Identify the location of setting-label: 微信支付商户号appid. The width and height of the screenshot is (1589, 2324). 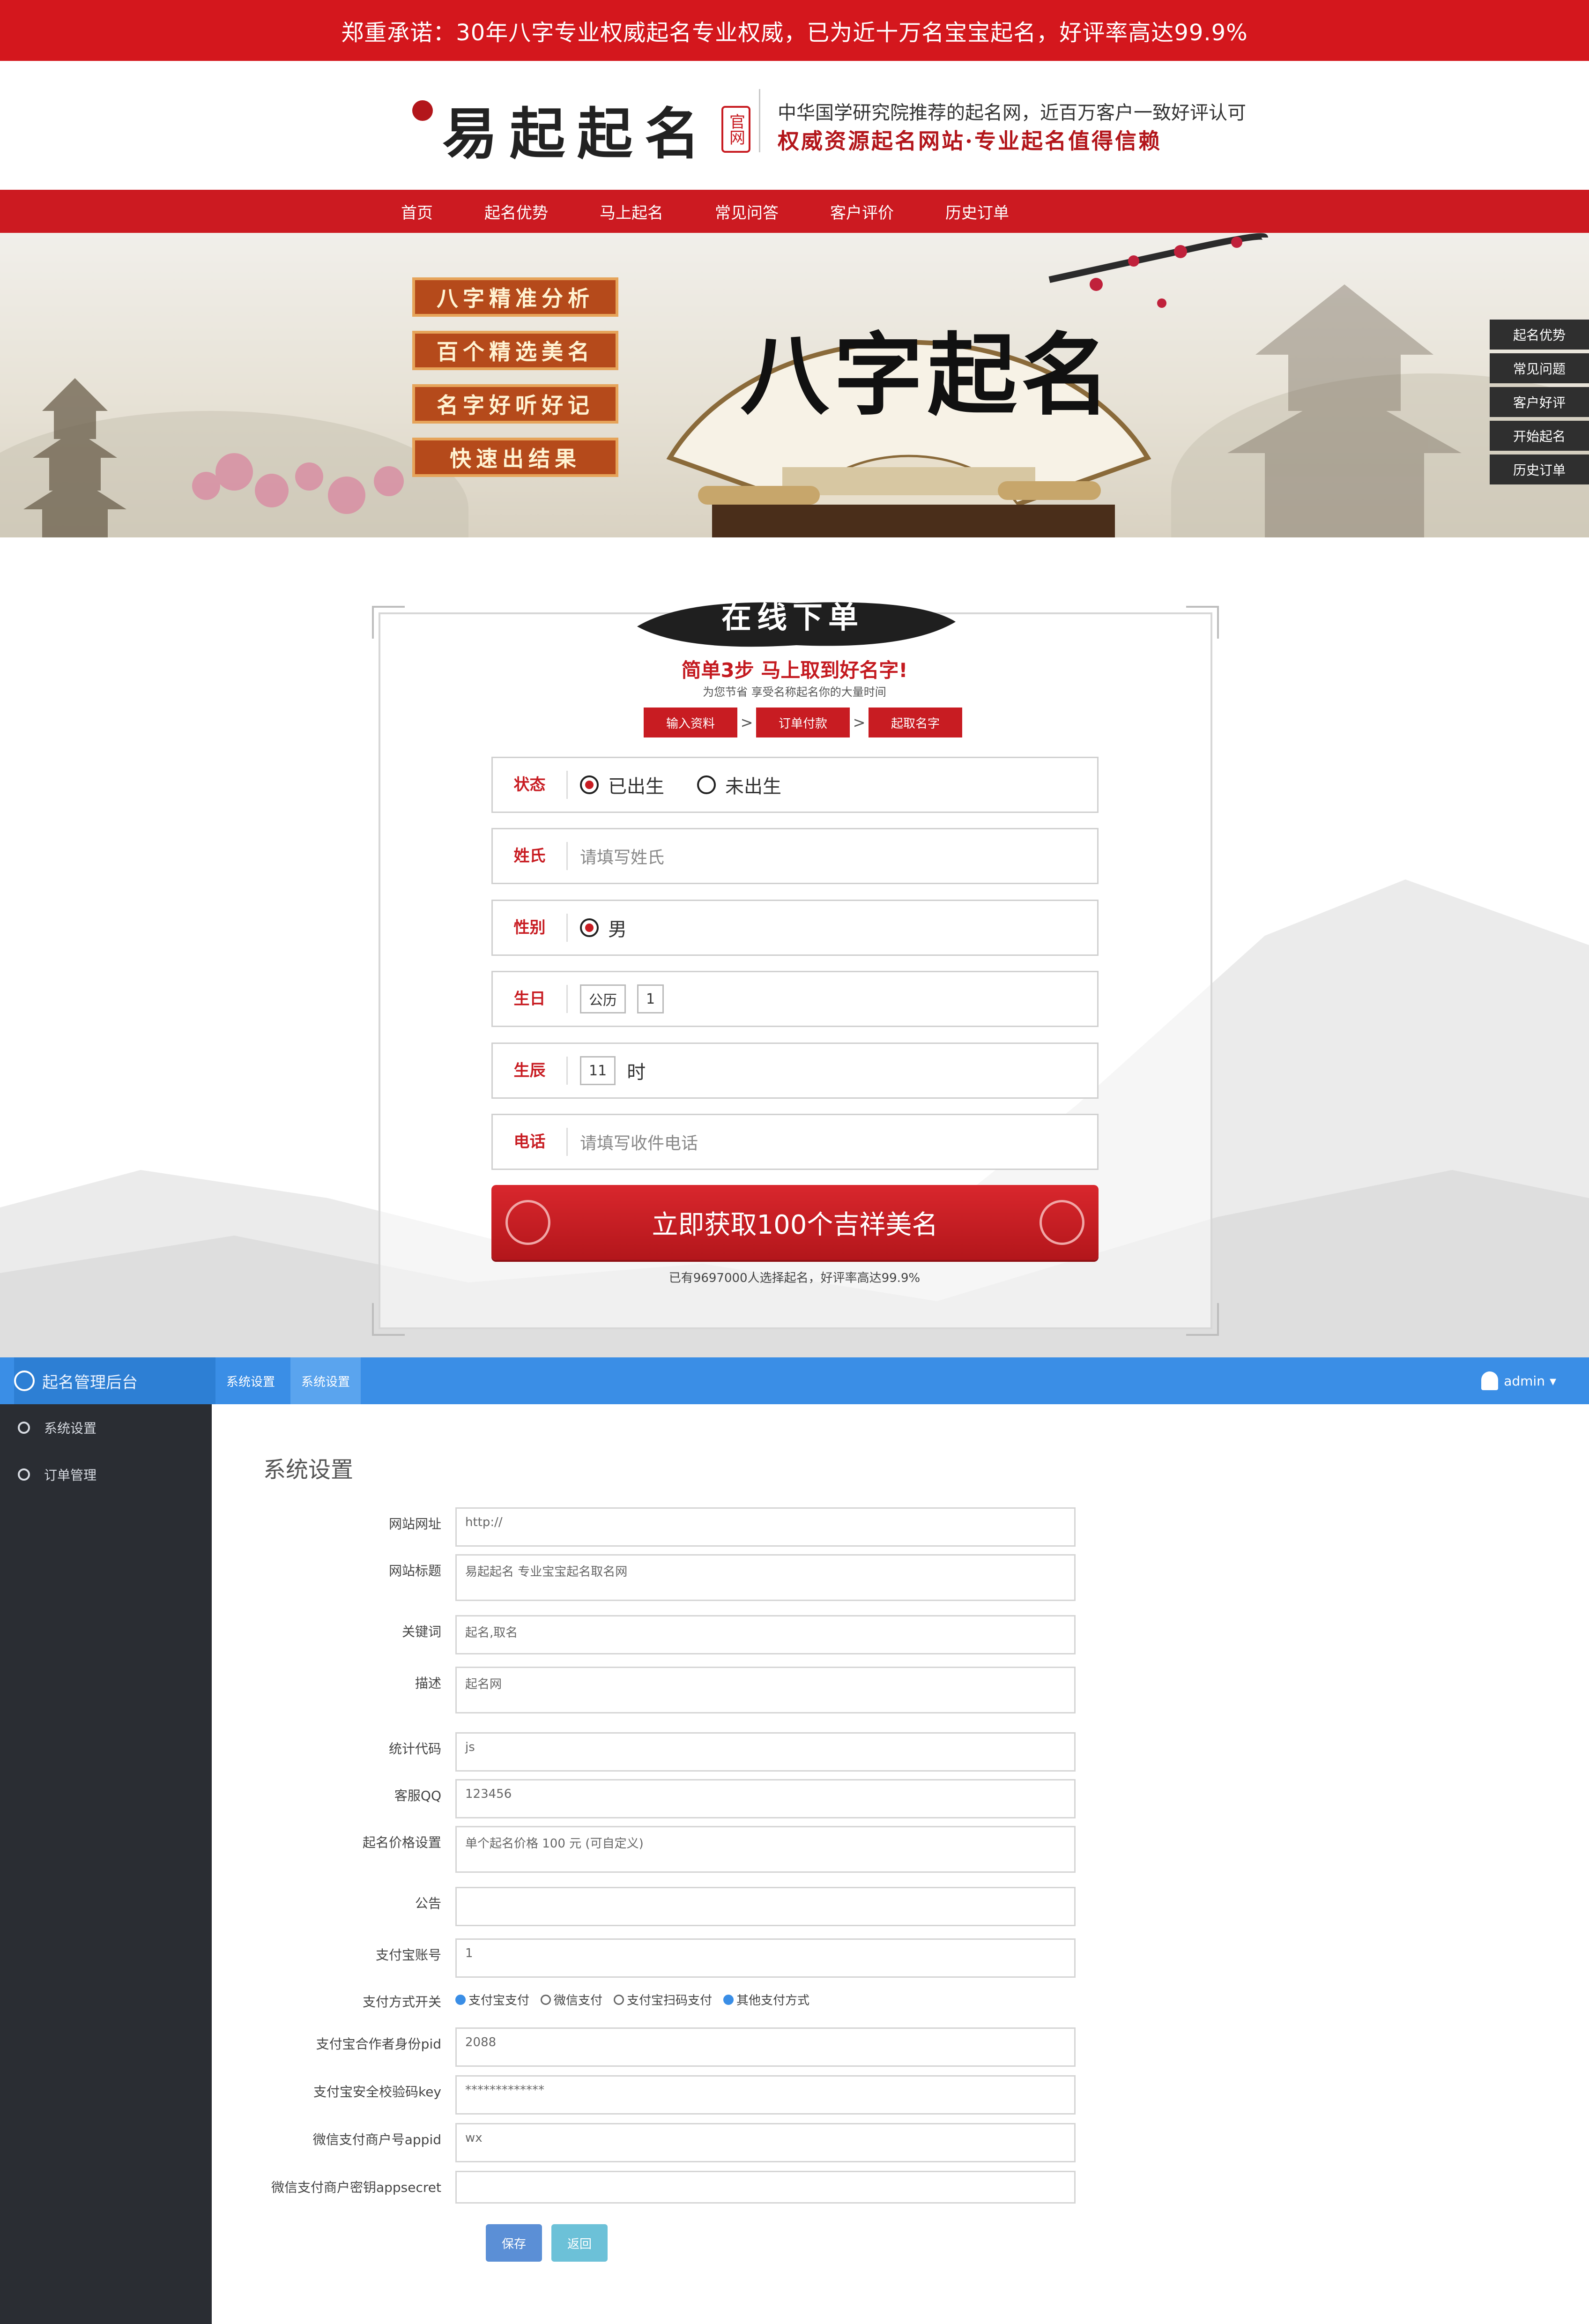
(376, 2139).